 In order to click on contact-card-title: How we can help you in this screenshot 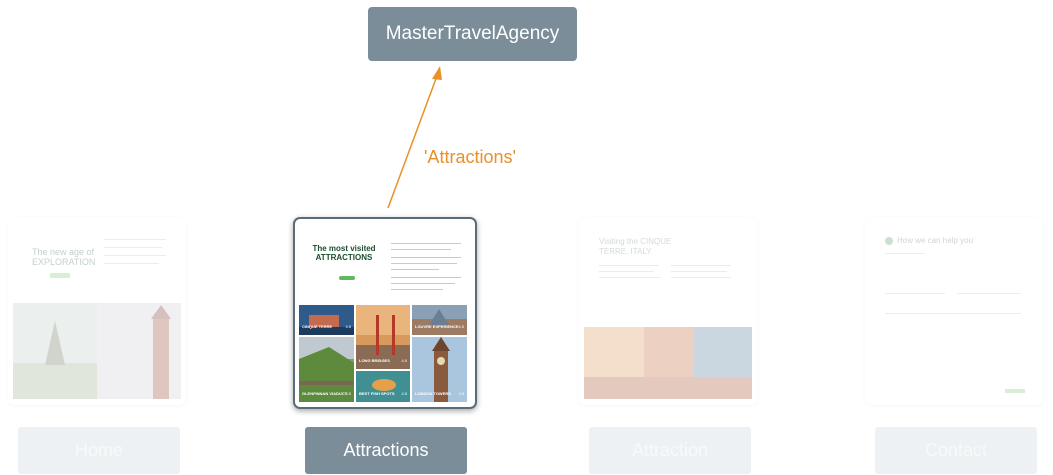, I will do `click(935, 240)`.